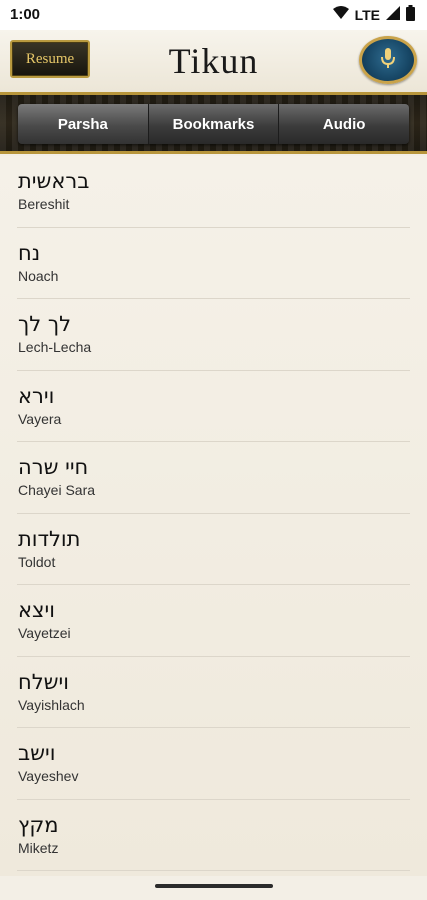 Image resolution: width=427 pixels, height=900 pixels. Describe the element at coordinates (48, 776) in the screenshot. I see `english-name: Vayeshev` at that location.